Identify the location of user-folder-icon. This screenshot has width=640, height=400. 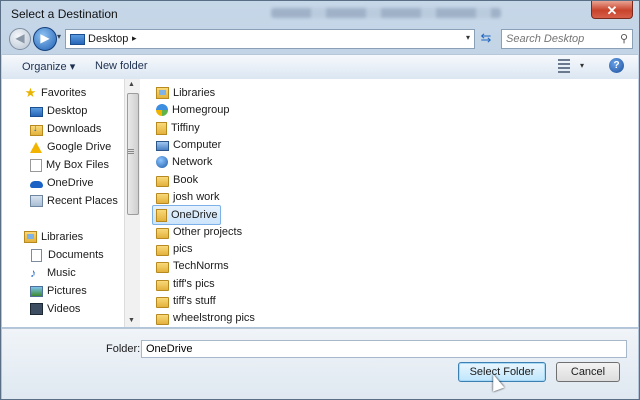
(161, 128).